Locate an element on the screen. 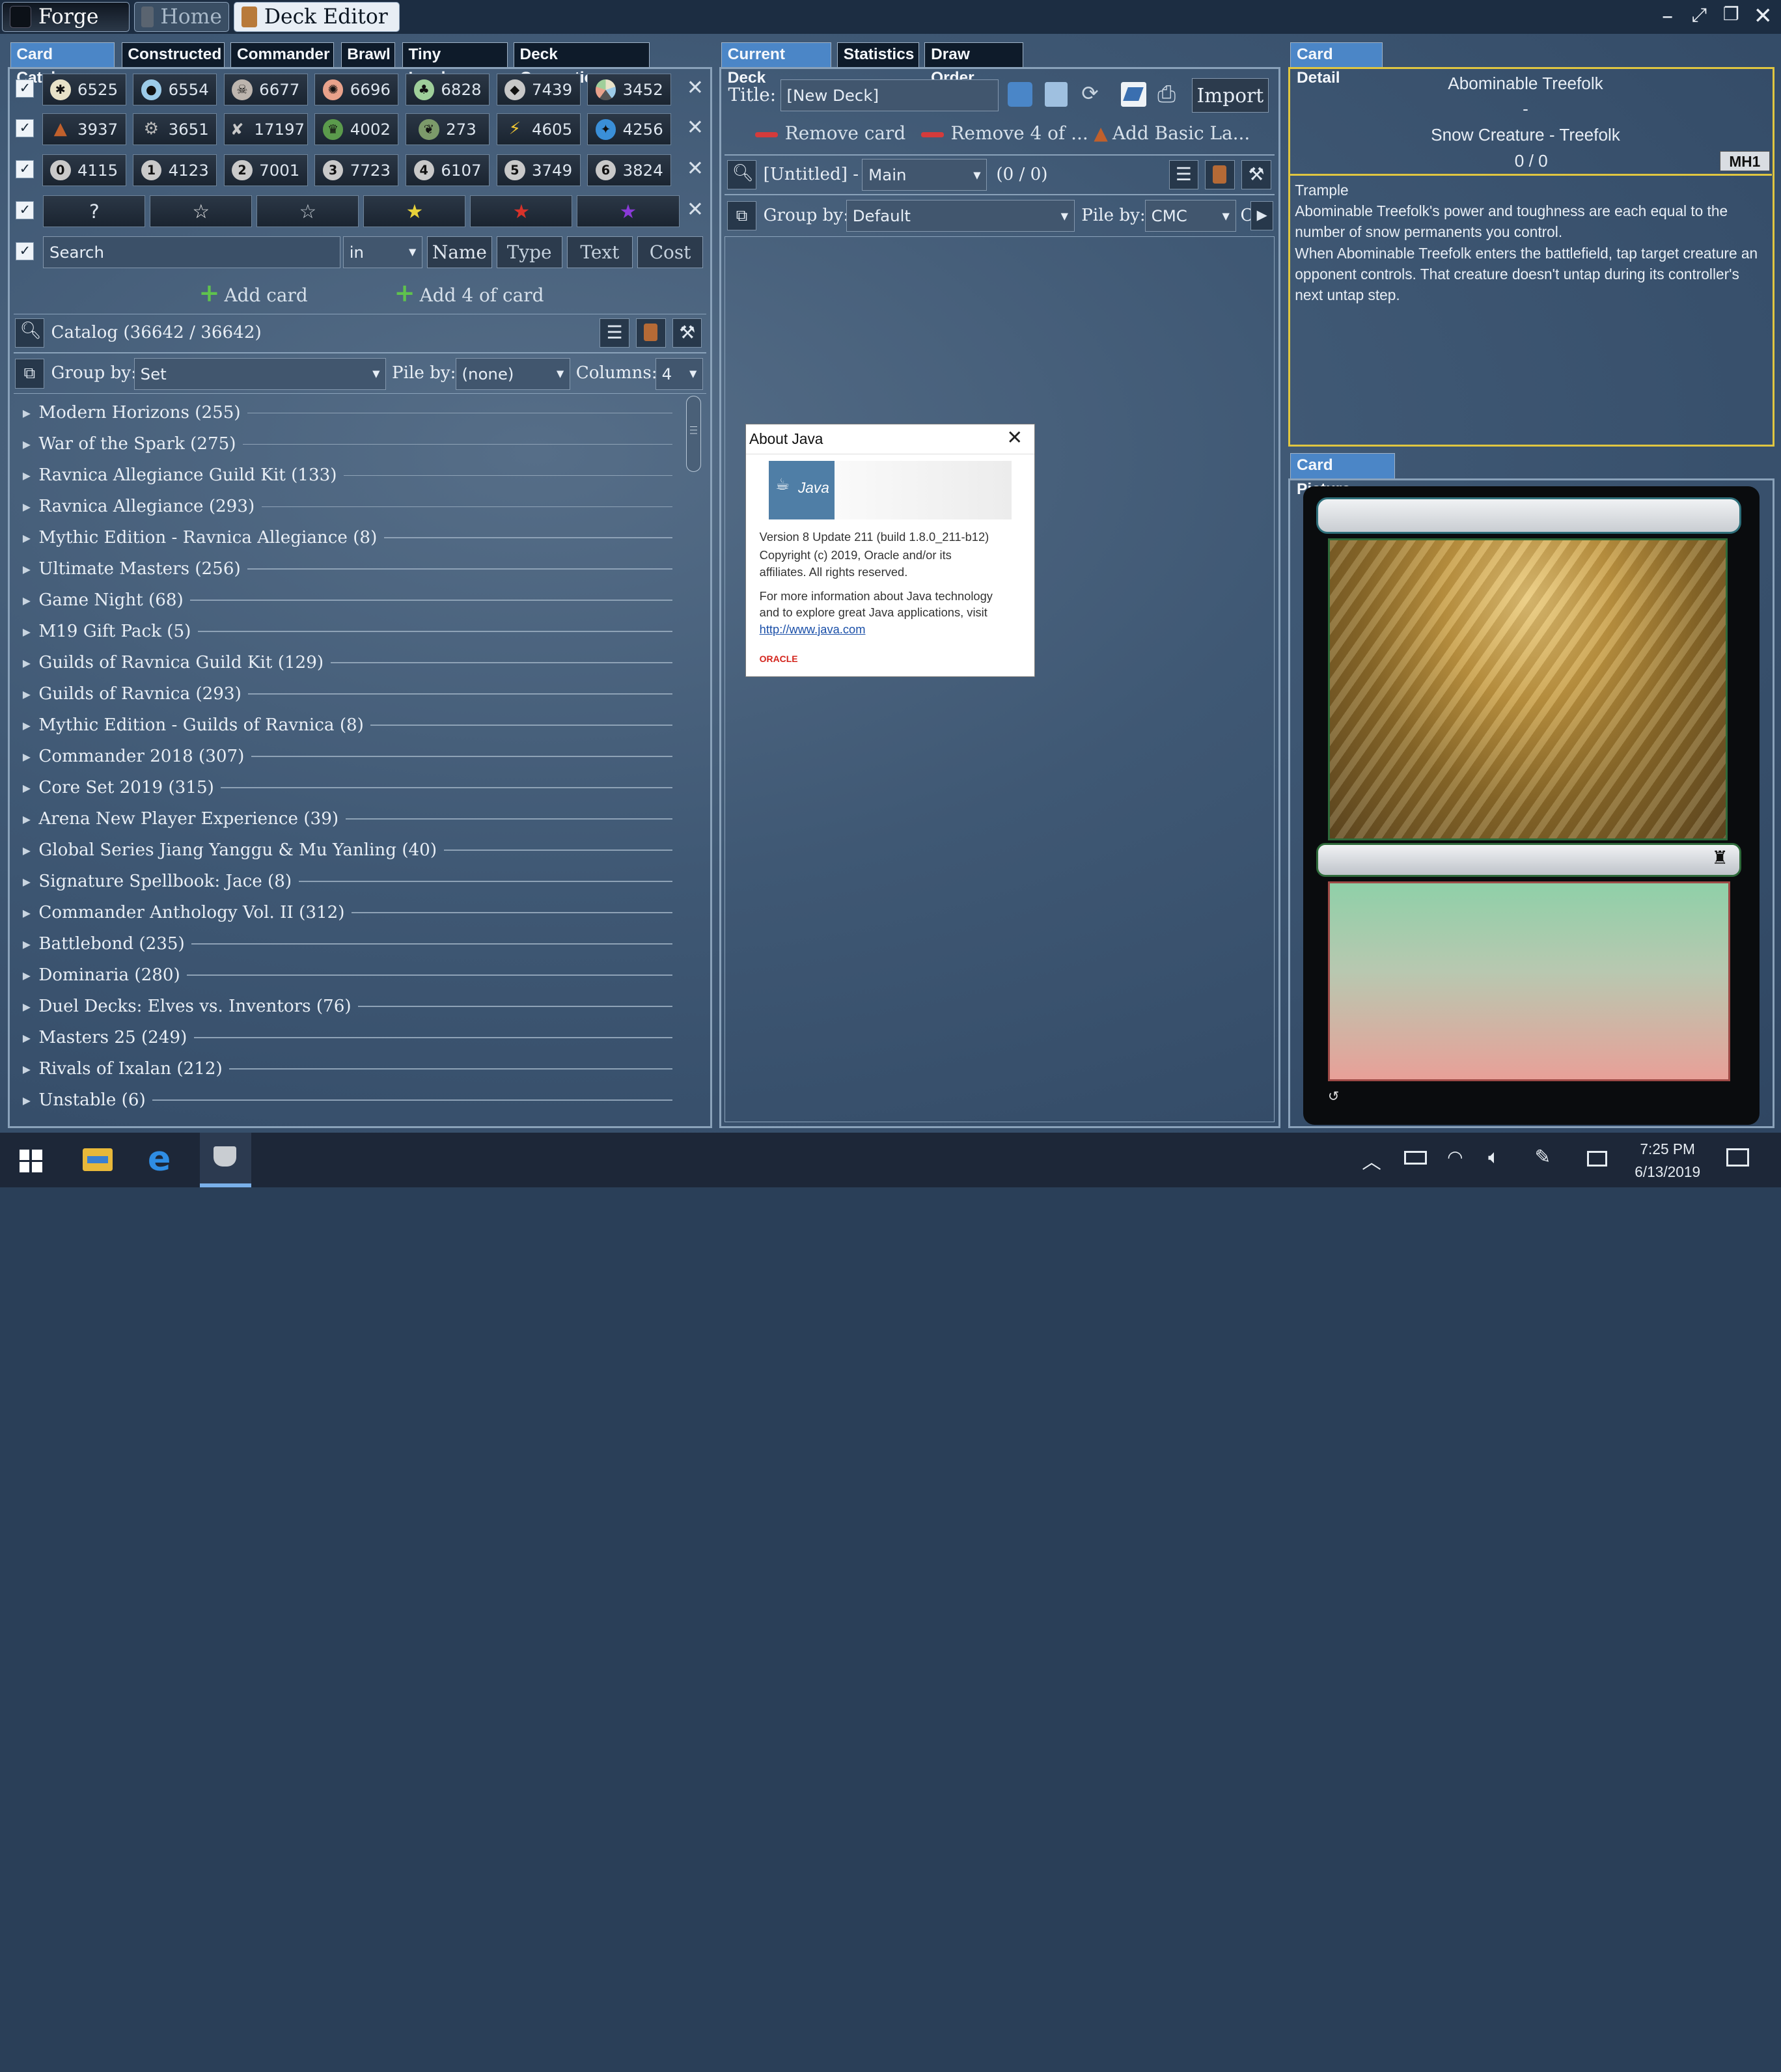 The height and width of the screenshot is (2072, 1781). filter-artifact: ⚙ 3651 is located at coordinates (175, 129).